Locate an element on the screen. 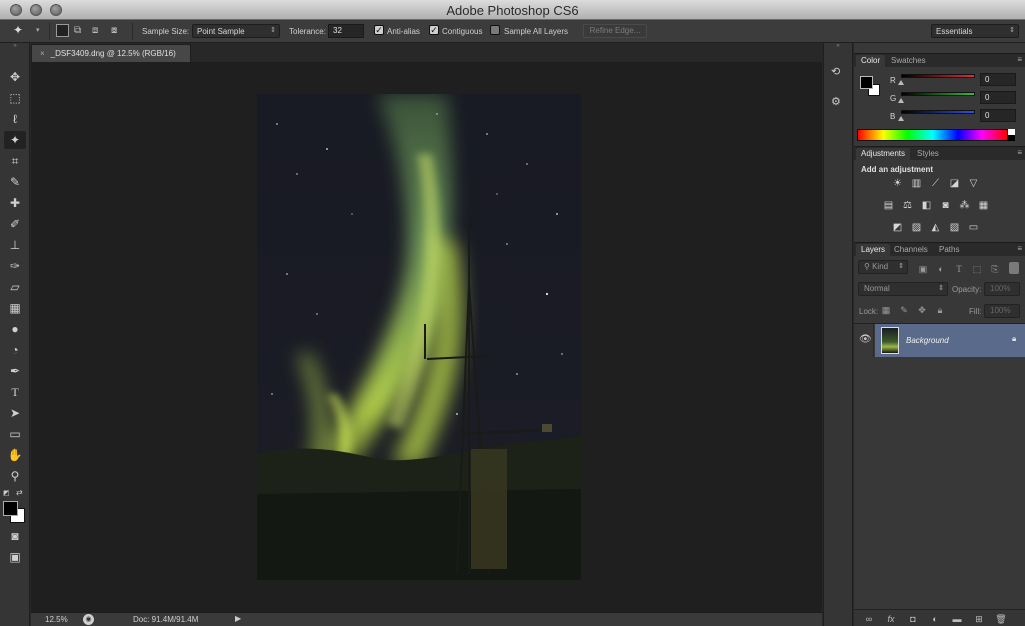 Image resolution: width=1025 pixels, height=626 pixels. add-to-selection-icon: ⧉ is located at coordinates (80, 30).